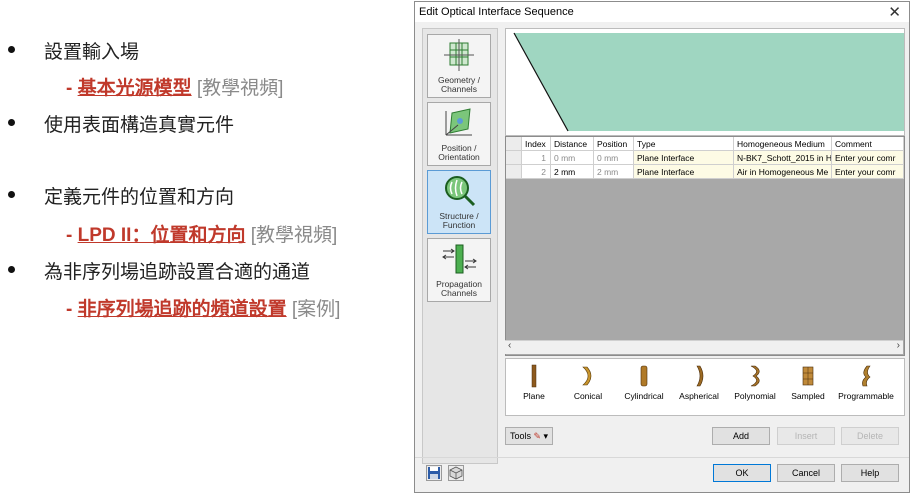  Describe the element at coordinates (898, 345) in the screenshot. I see `scroll-right-icon: ›` at that location.